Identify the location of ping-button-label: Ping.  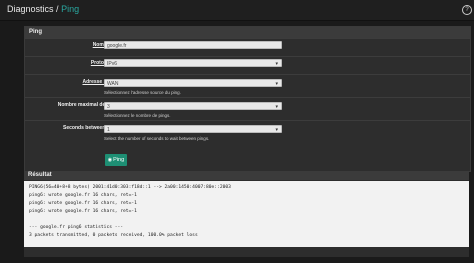
(119, 160).